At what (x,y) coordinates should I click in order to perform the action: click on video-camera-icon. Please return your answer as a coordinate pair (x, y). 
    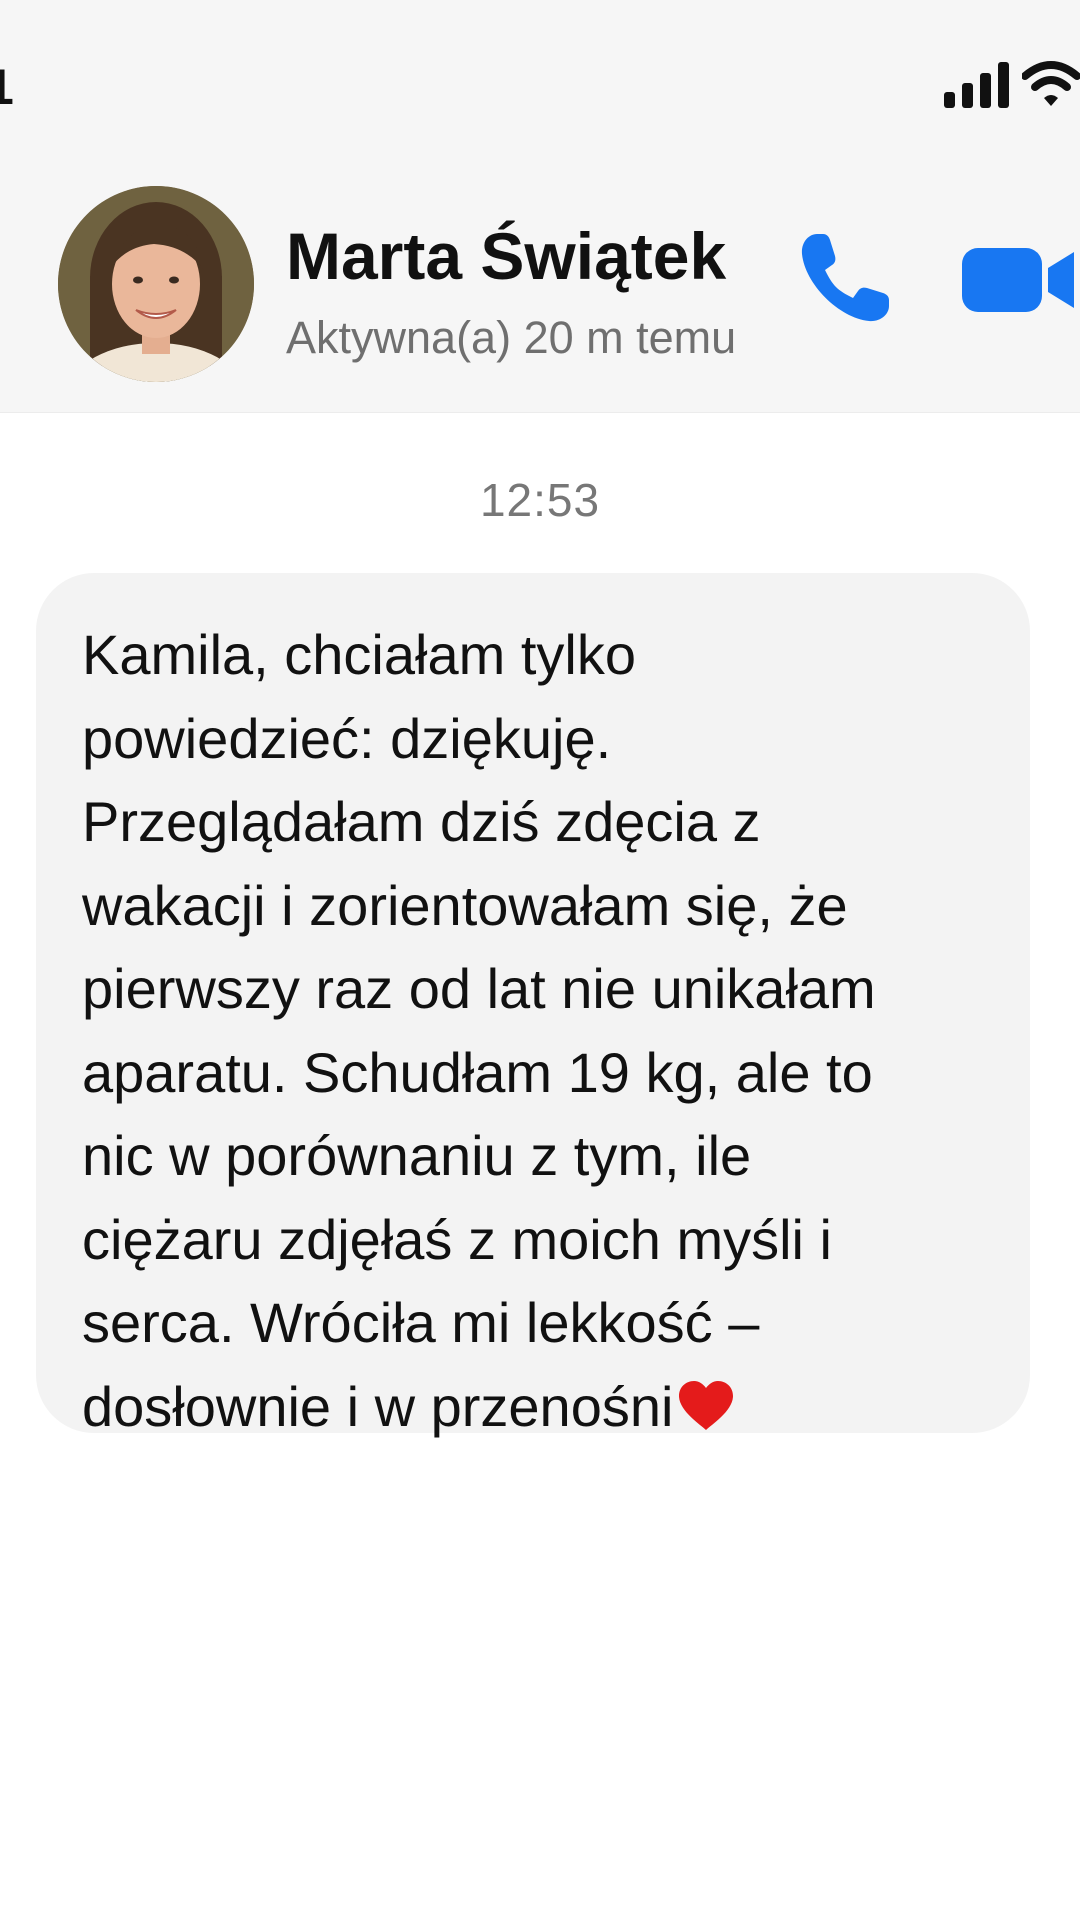
    Looking at the image, I should click on (1018, 279).